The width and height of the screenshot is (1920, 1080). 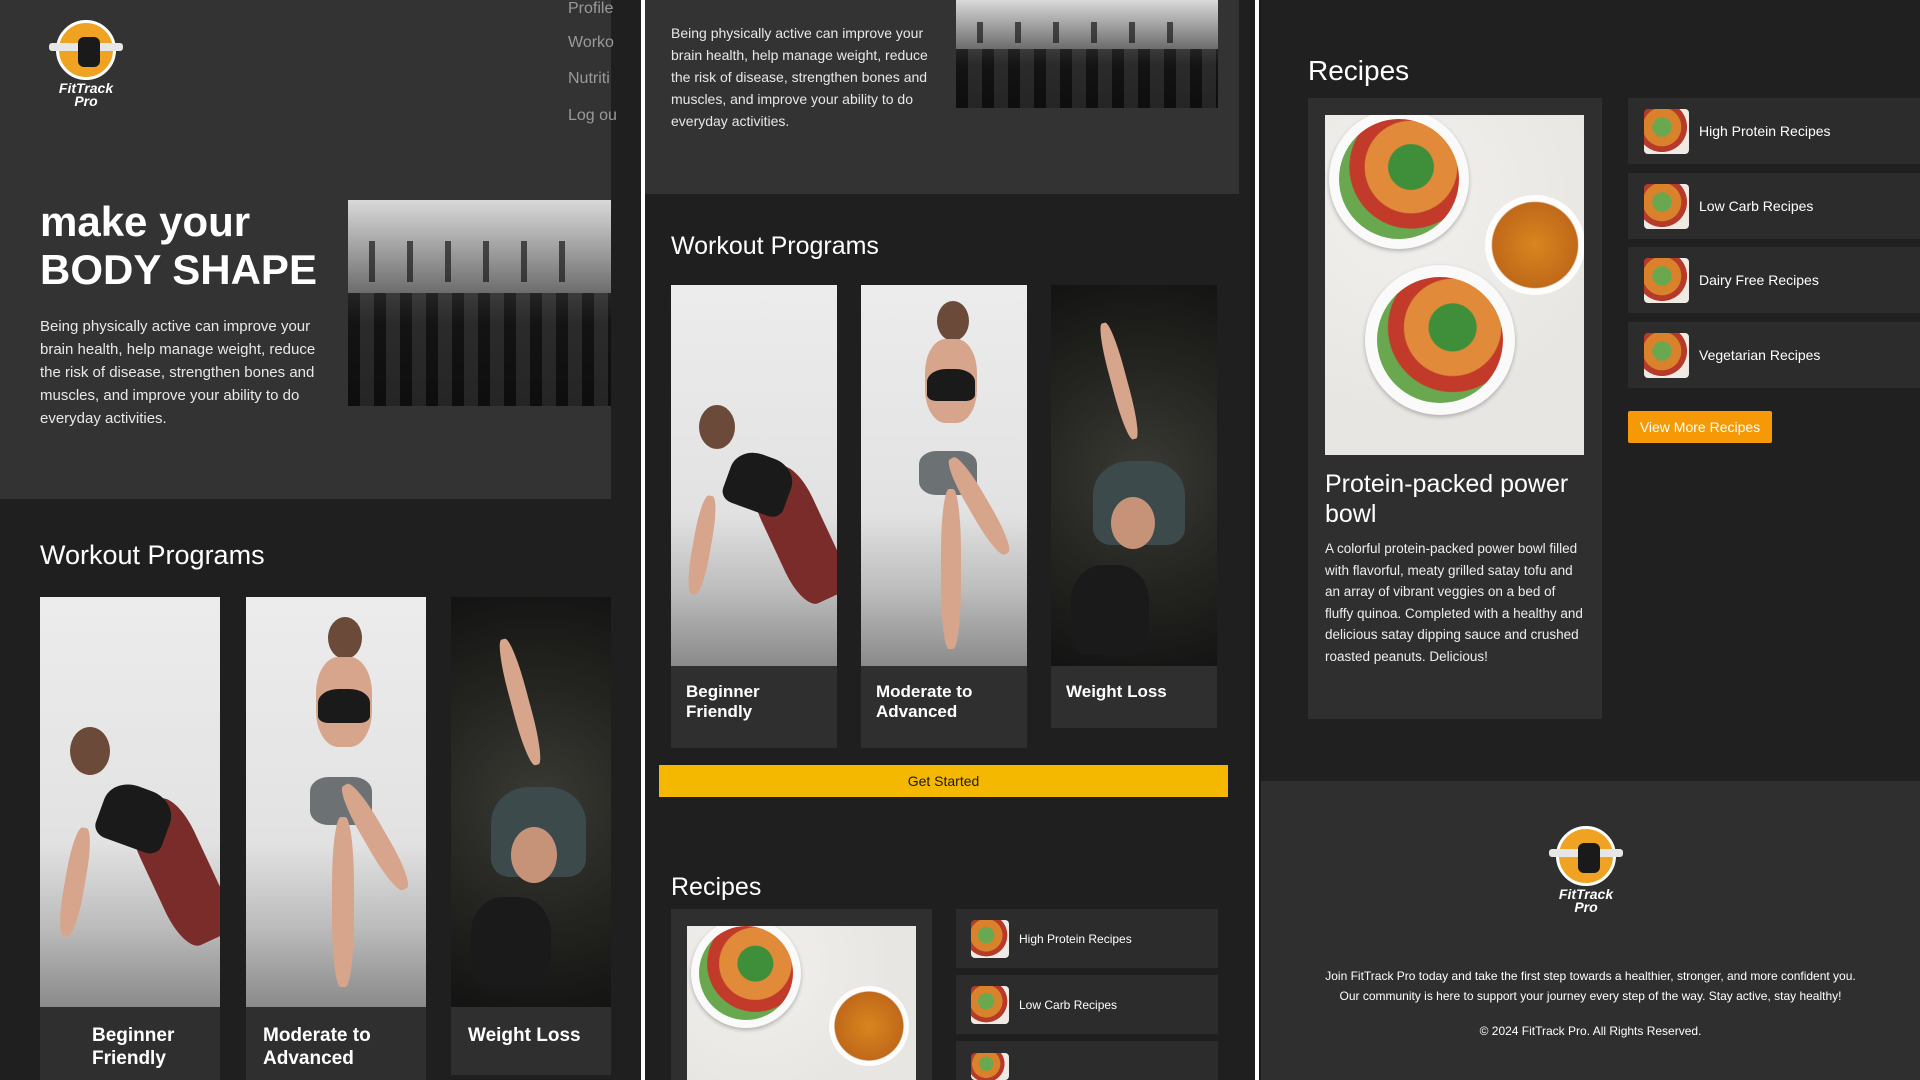 What do you see at coordinates (1774, 355) in the screenshot?
I see `recipe-category-vegetarian: Vegetarian Recipes` at bounding box center [1774, 355].